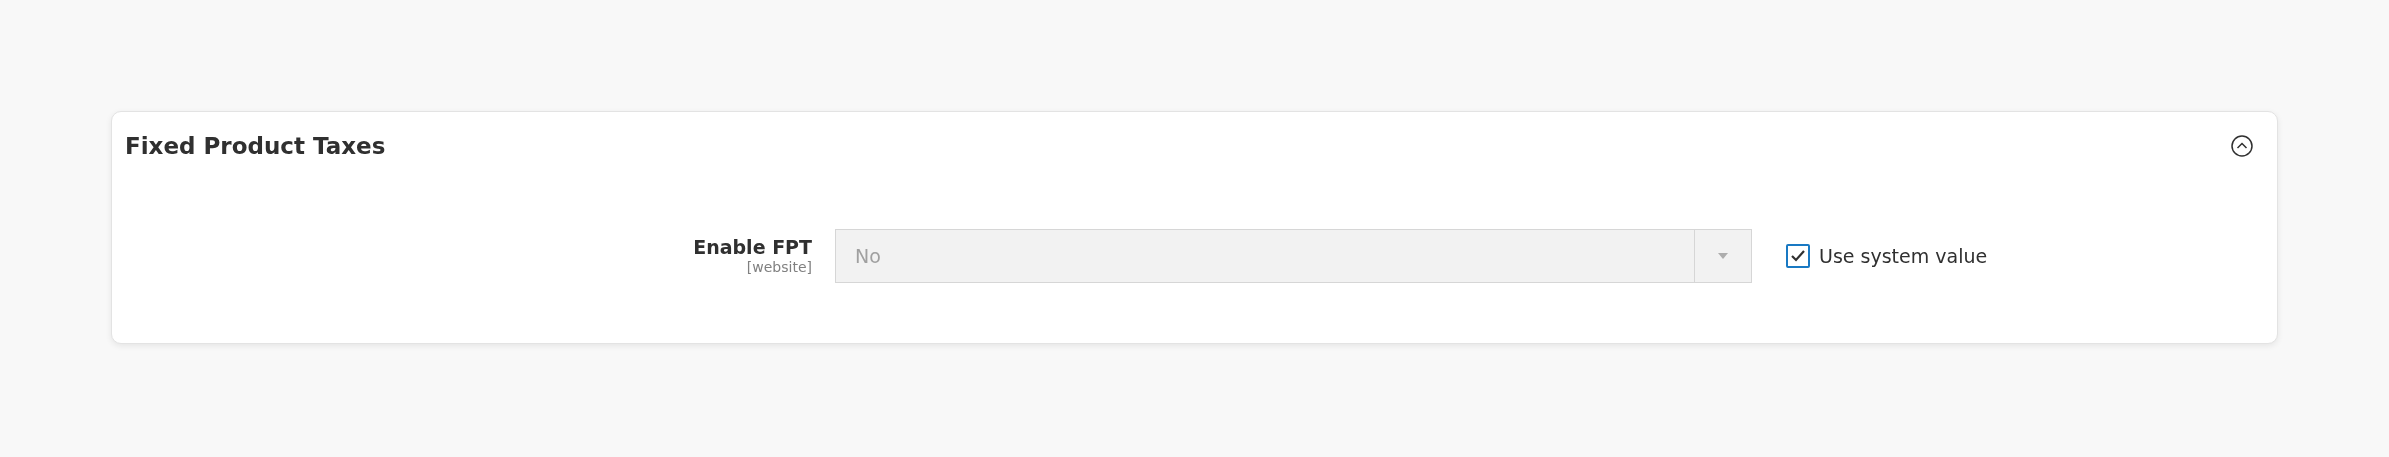 The width and height of the screenshot is (2389, 457). What do you see at coordinates (1723, 256) in the screenshot?
I see `dropdown-arrow-icon` at bounding box center [1723, 256].